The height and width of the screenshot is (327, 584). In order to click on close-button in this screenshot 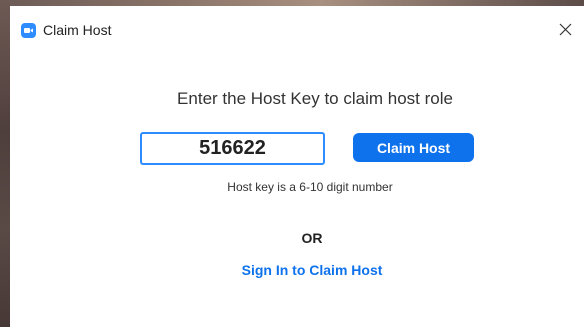, I will do `click(566, 28)`.